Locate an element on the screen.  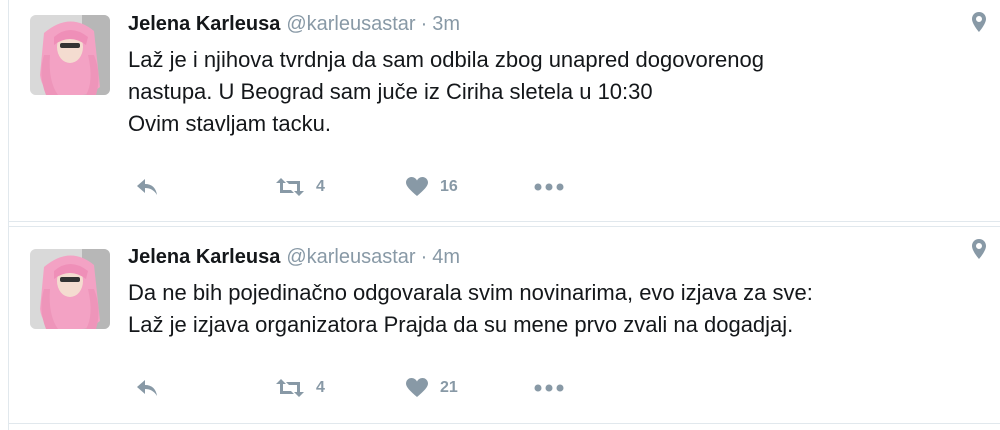
timestamp-link: 4m is located at coordinates (446, 257).